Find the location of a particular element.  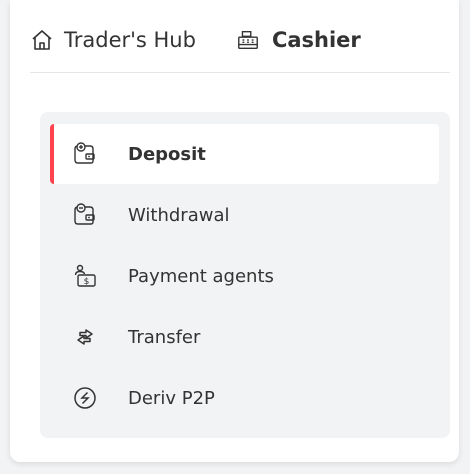

menu-item-transfer: Transfer is located at coordinates (244, 337).